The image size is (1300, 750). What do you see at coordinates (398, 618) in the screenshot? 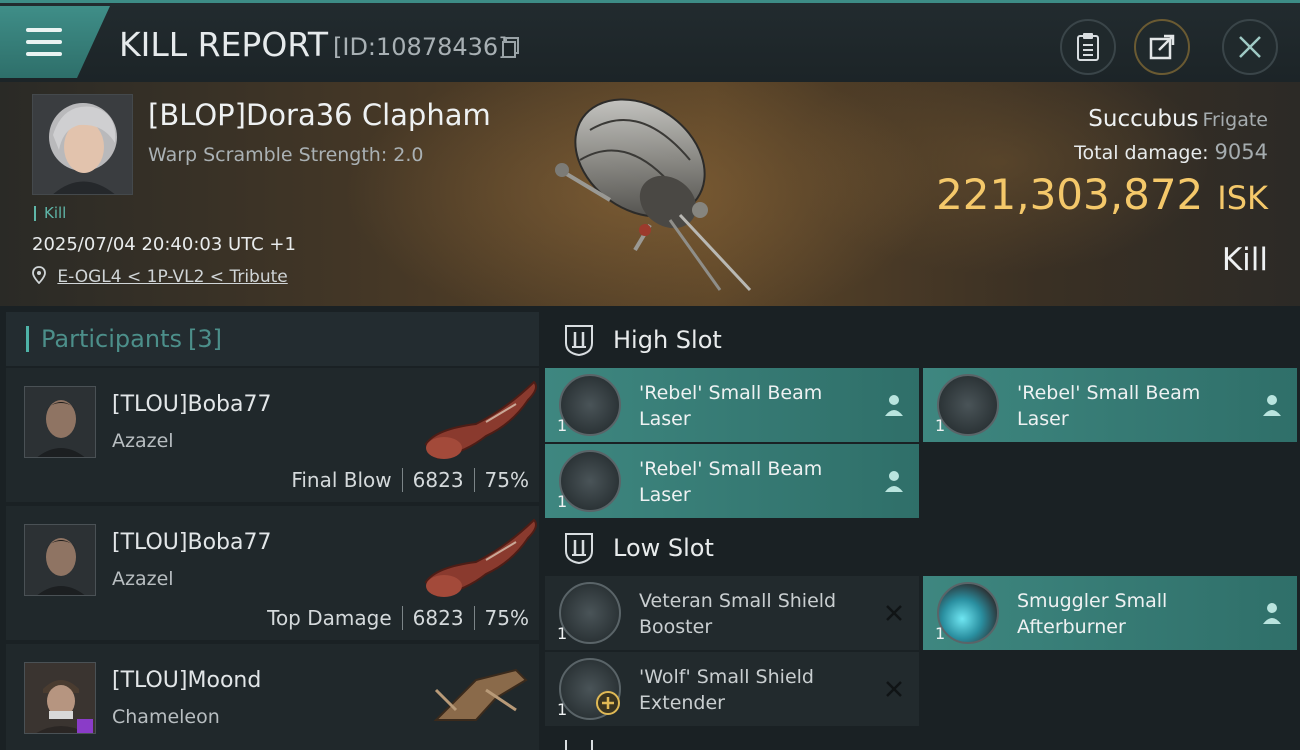
I see `participant-stats: Top Damage 6823 75%` at bounding box center [398, 618].